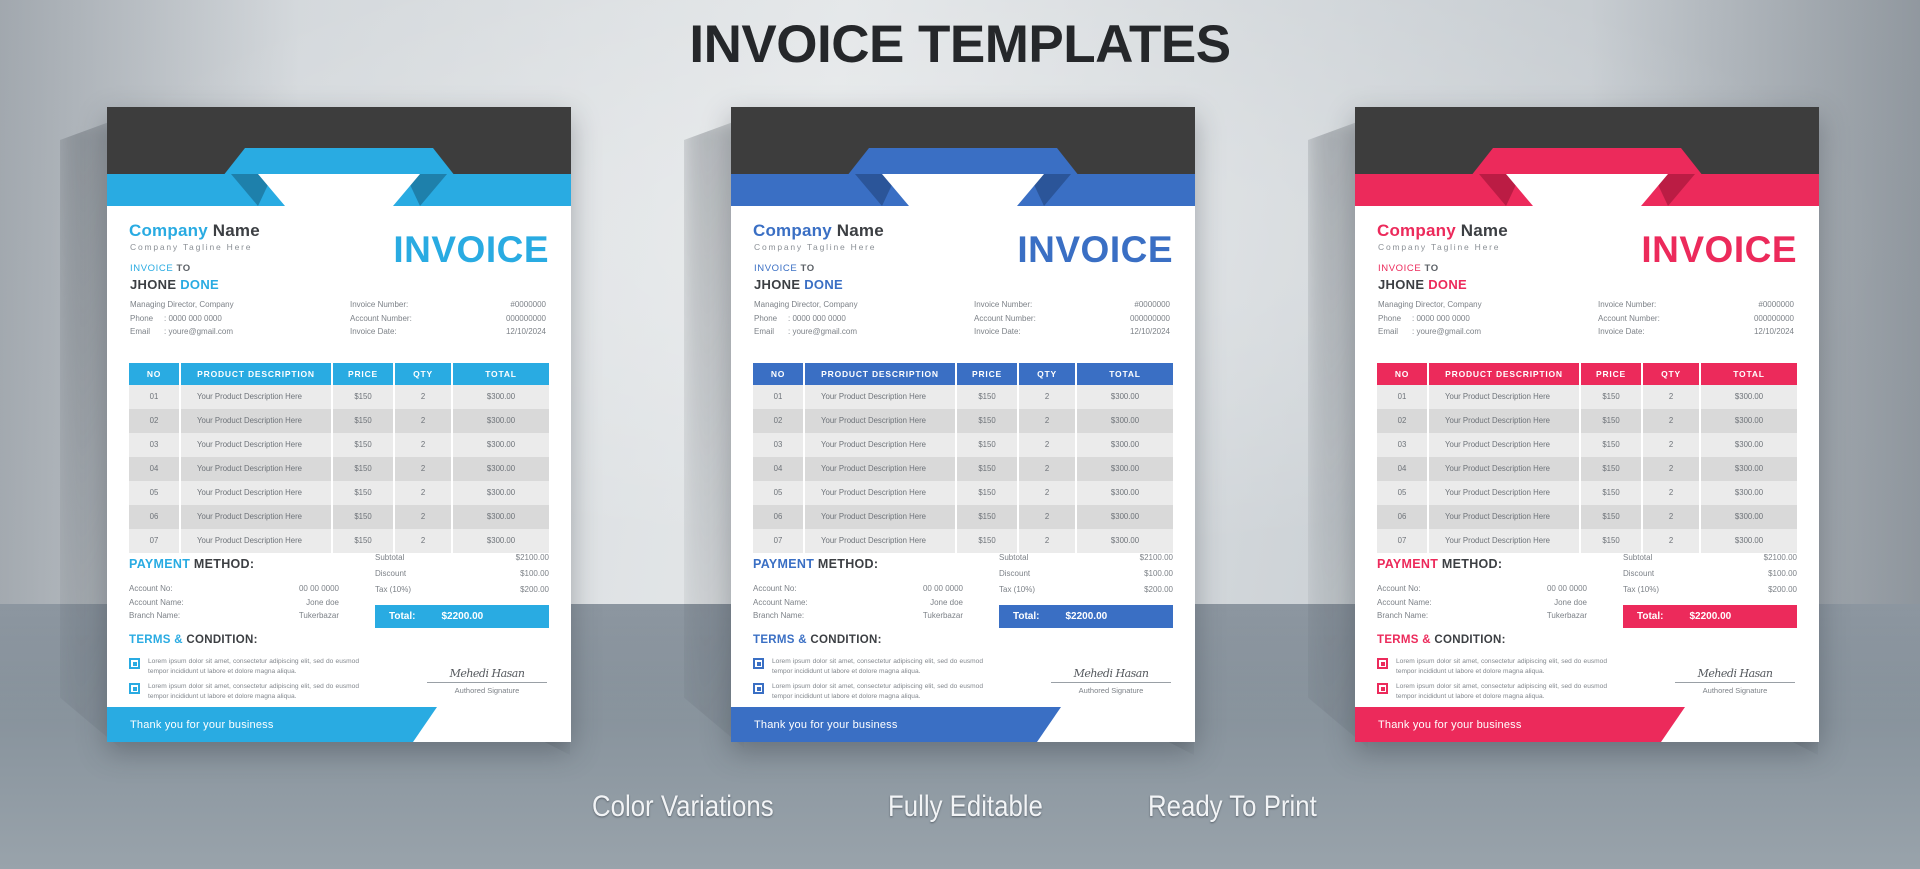 This screenshot has width=1920, height=869. I want to click on table-cell: 03, so click(779, 445).